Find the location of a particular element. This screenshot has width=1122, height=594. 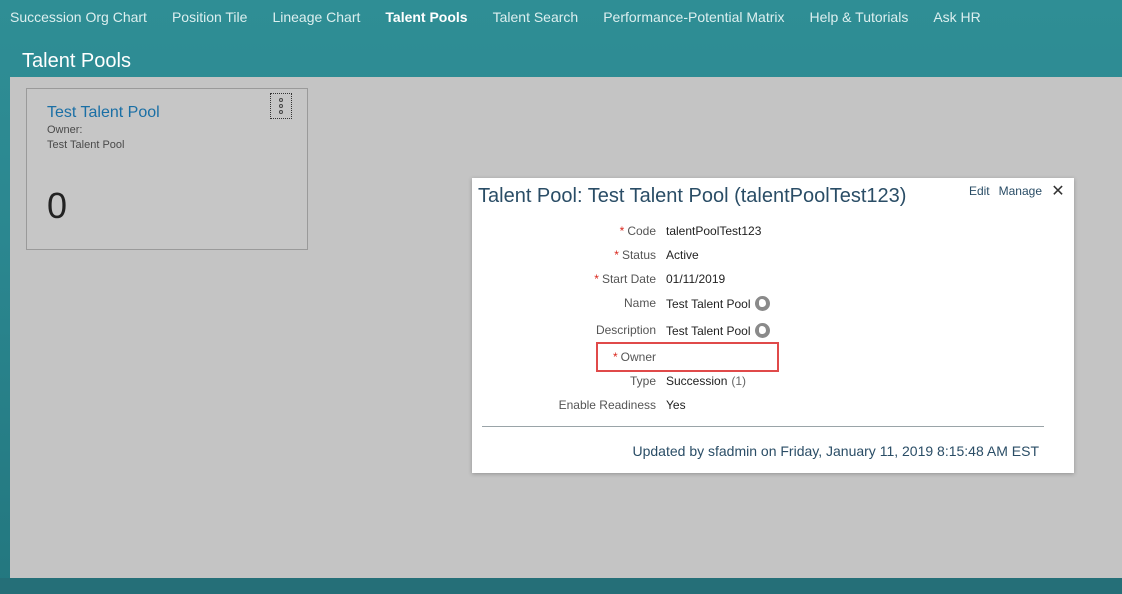

footer-band is located at coordinates (561, 586).